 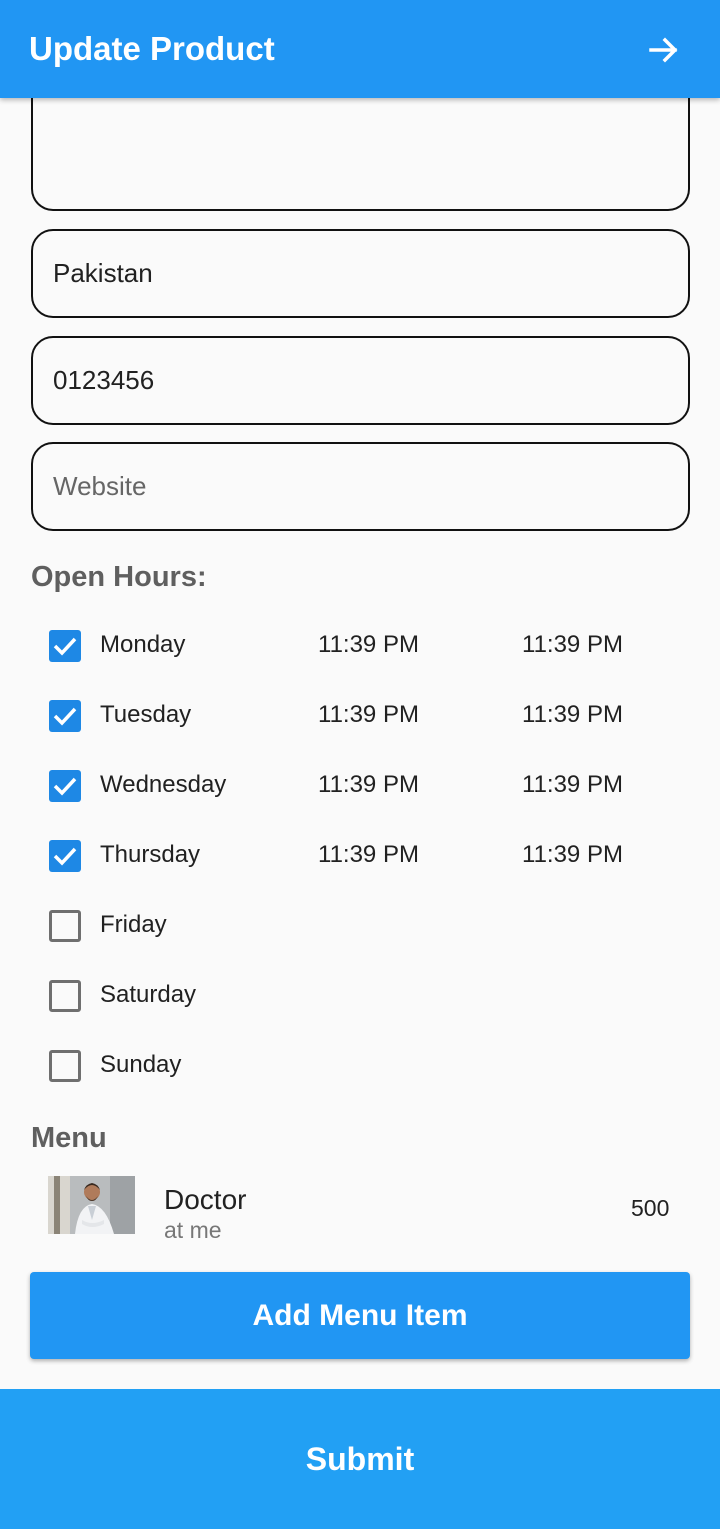 I want to click on app-bar: Update Product, so click(x=360, y=49).